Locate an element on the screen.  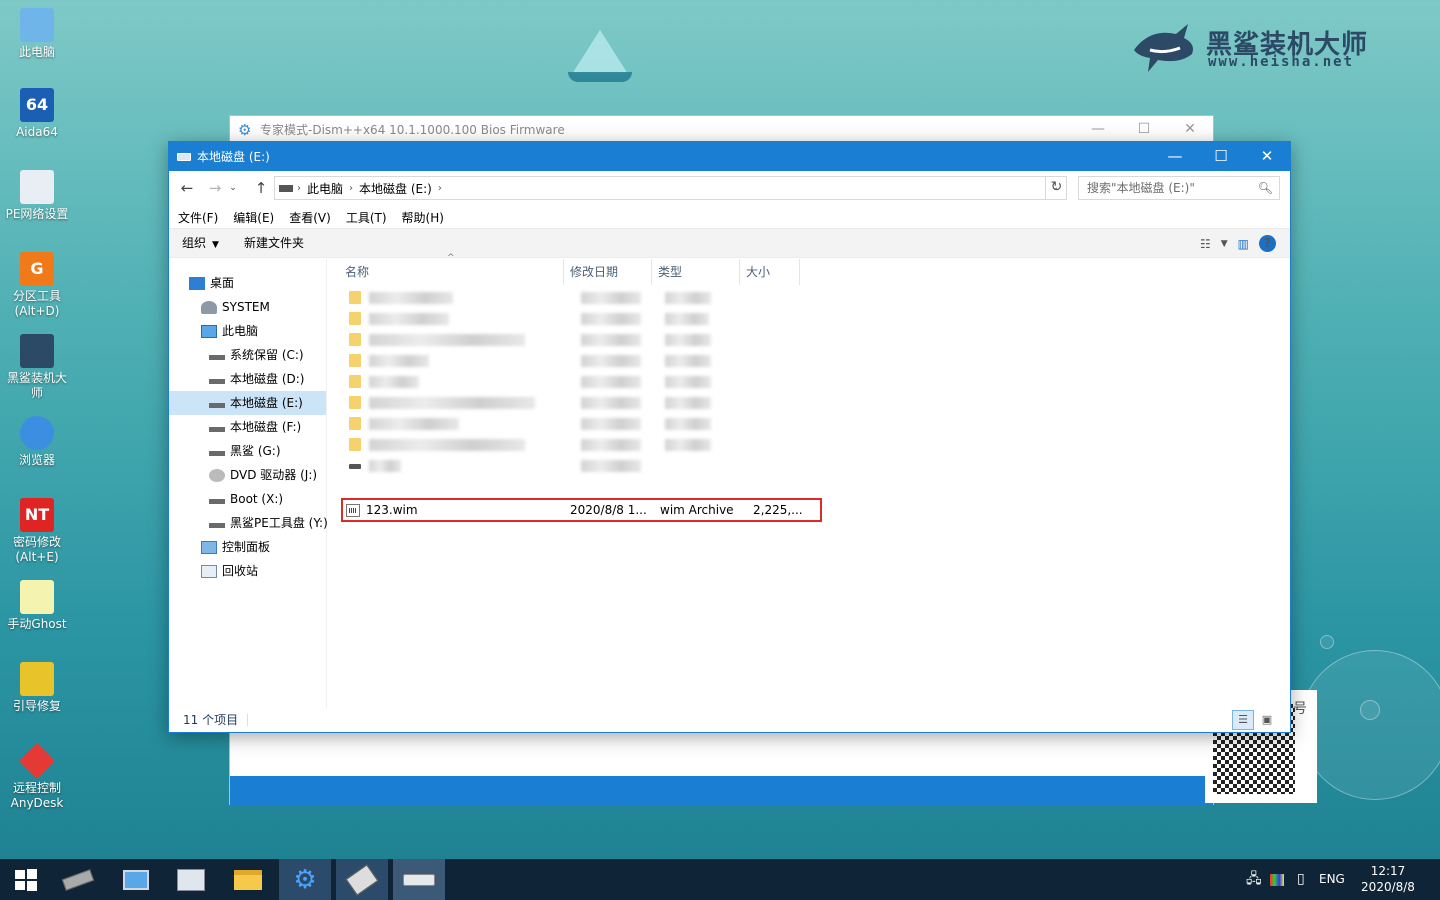
help-icon: ? is located at coordinates (1267, 243).